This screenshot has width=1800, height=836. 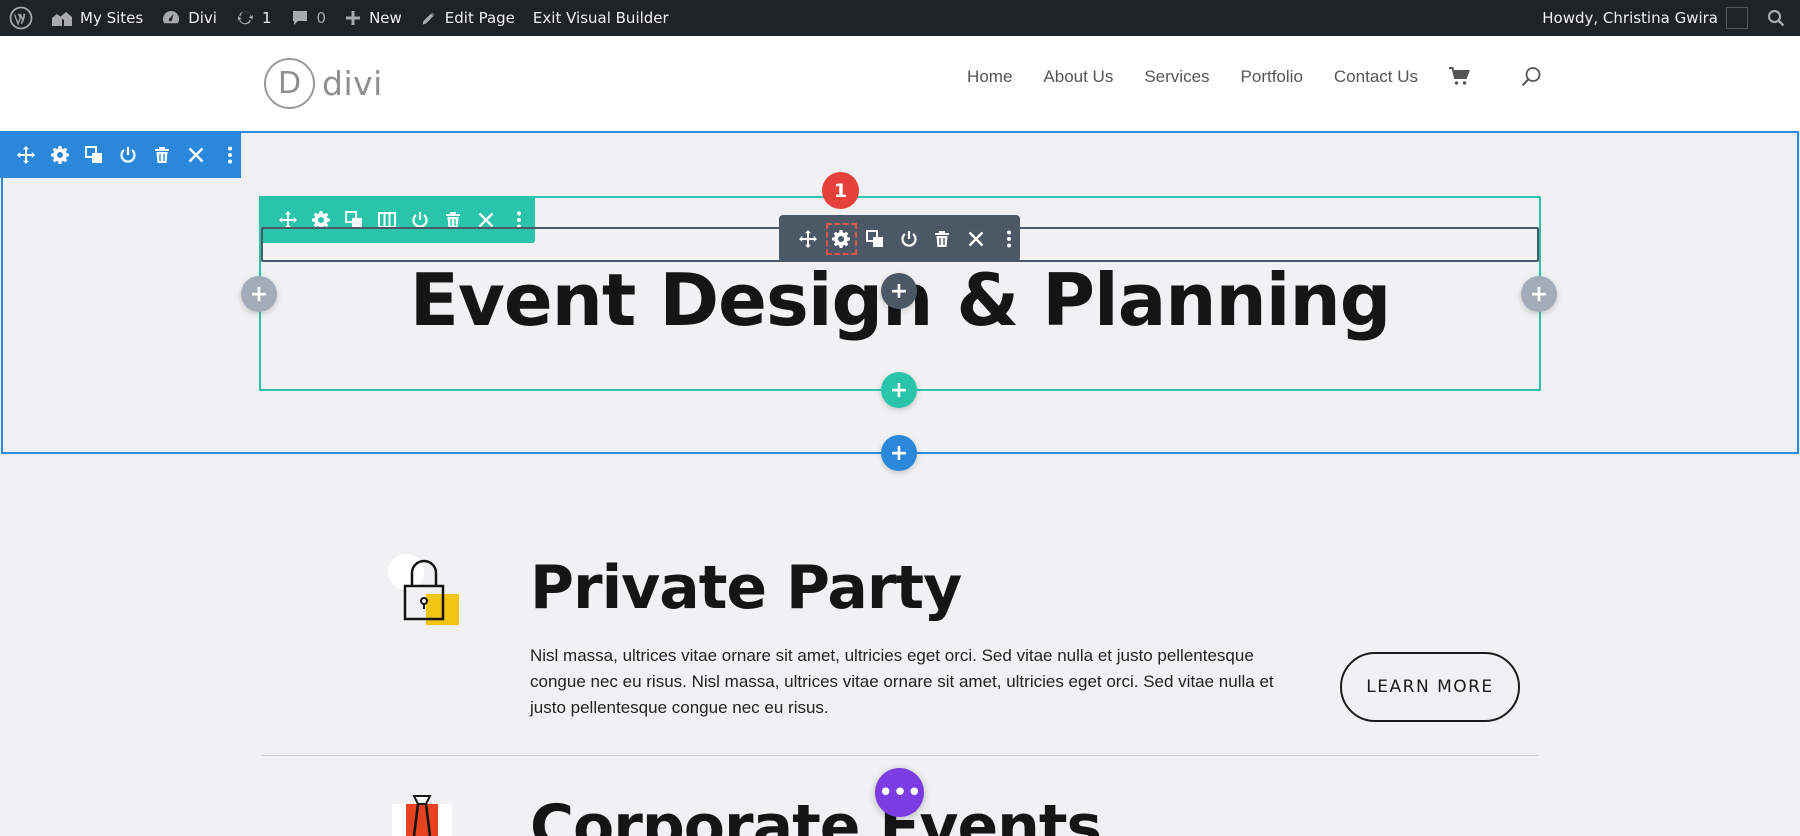 What do you see at coordinates (21, 18) in the screenshot?
I see `wordpress-logo-icon` at bounding box center [21, 18].